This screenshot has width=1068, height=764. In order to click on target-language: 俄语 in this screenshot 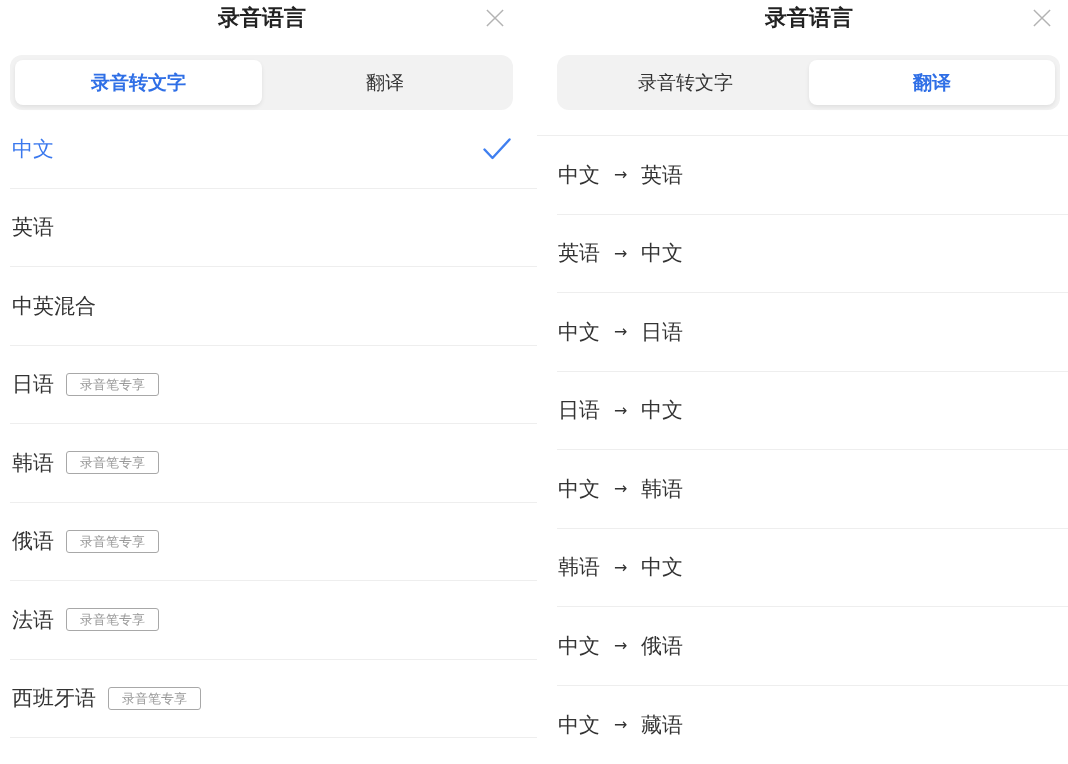, I will do `click(662, 646)`.